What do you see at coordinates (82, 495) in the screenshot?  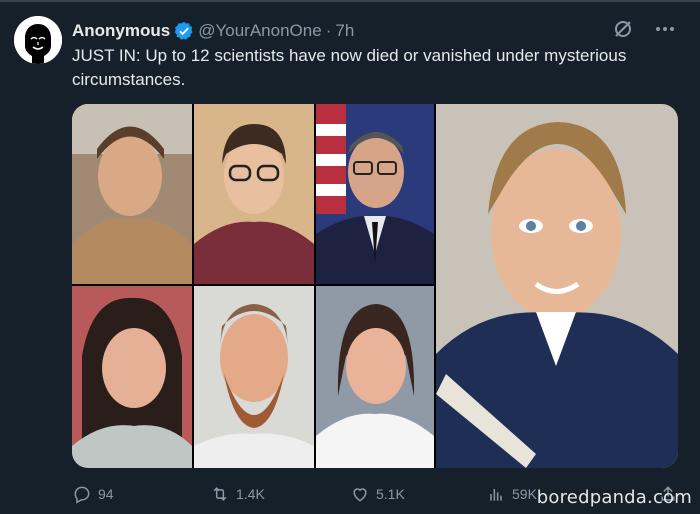 I see `reply-icon` at bounding box center [82, 495].